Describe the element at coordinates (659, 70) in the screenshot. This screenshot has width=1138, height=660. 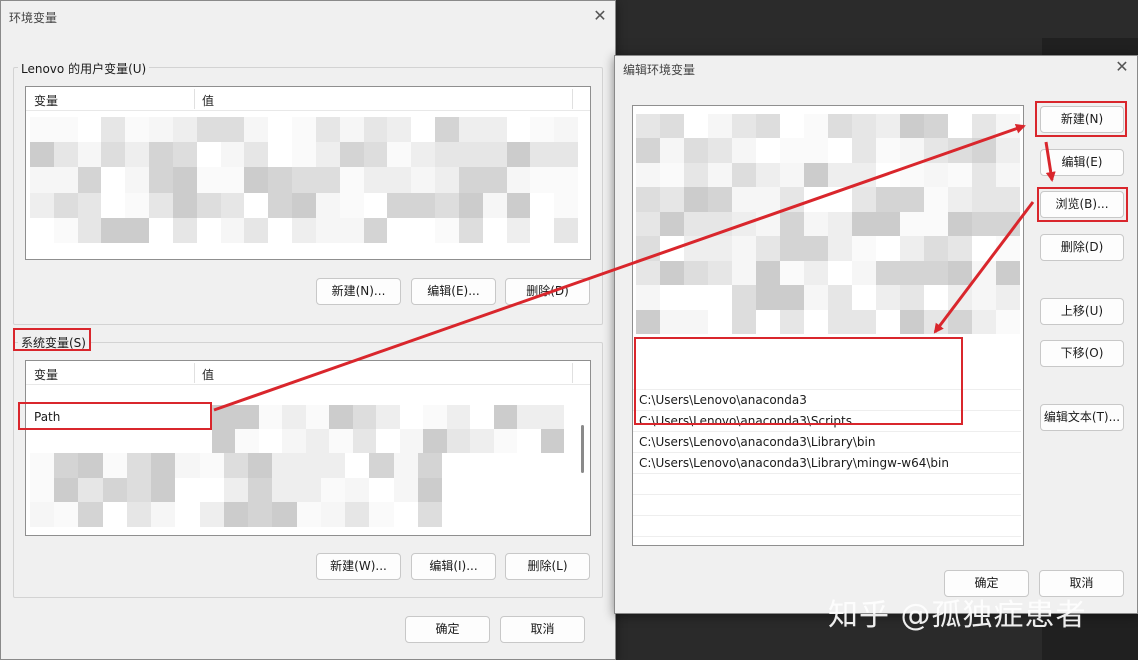
I see `dialog-title: 编辑环境变量` at that location.